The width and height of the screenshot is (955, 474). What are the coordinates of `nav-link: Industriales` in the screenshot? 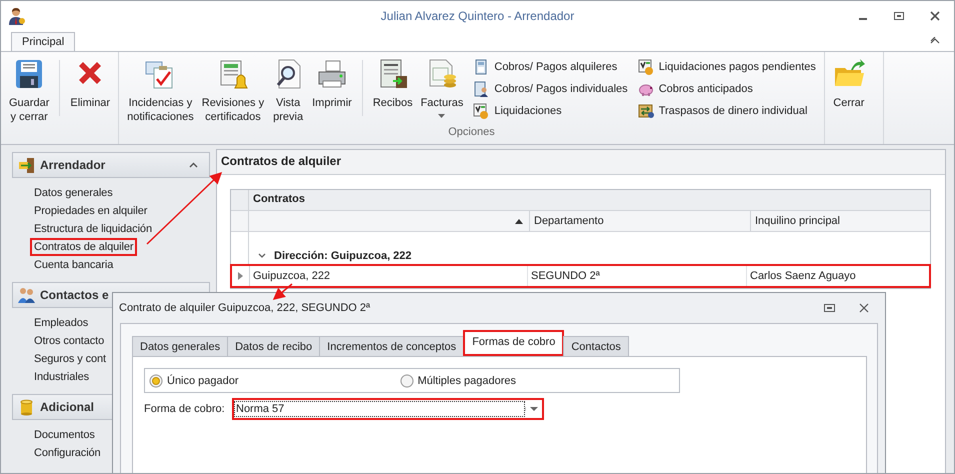 It's located at (62, 377).